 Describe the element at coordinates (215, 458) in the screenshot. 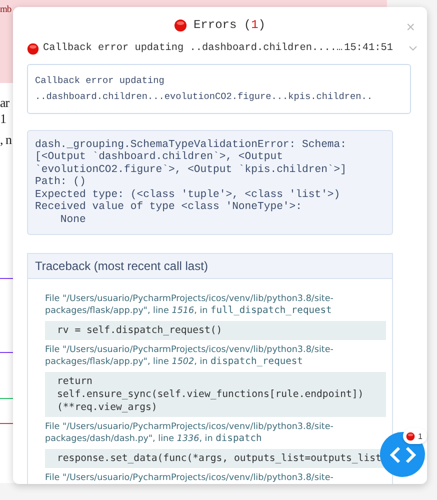

I see `frame-code: response.set_data(func(*args, outputs_list=outputs_list` at that location.